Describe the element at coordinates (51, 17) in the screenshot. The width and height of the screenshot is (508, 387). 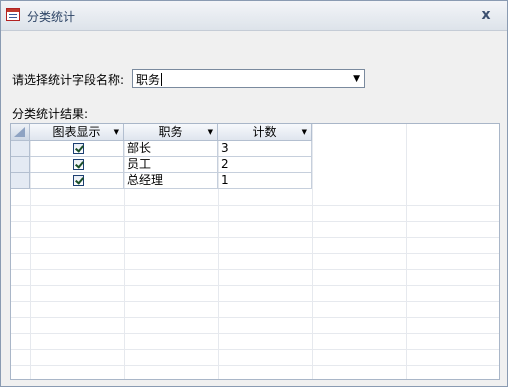
I see `window-title: 分类统计` at that location.